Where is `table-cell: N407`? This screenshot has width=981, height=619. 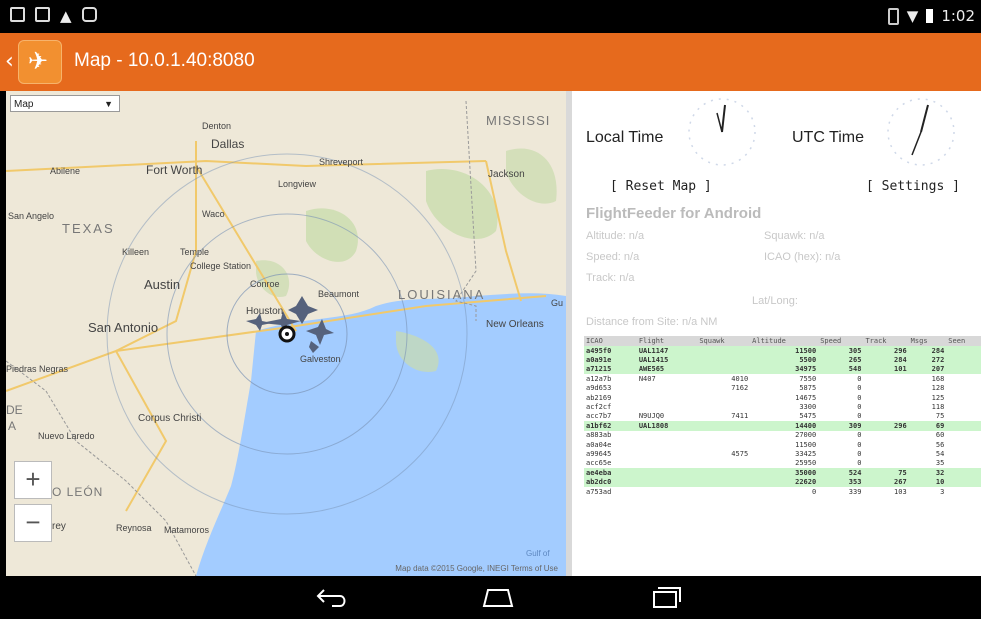
table-cell: N407 is located at coordinates (647, 378).